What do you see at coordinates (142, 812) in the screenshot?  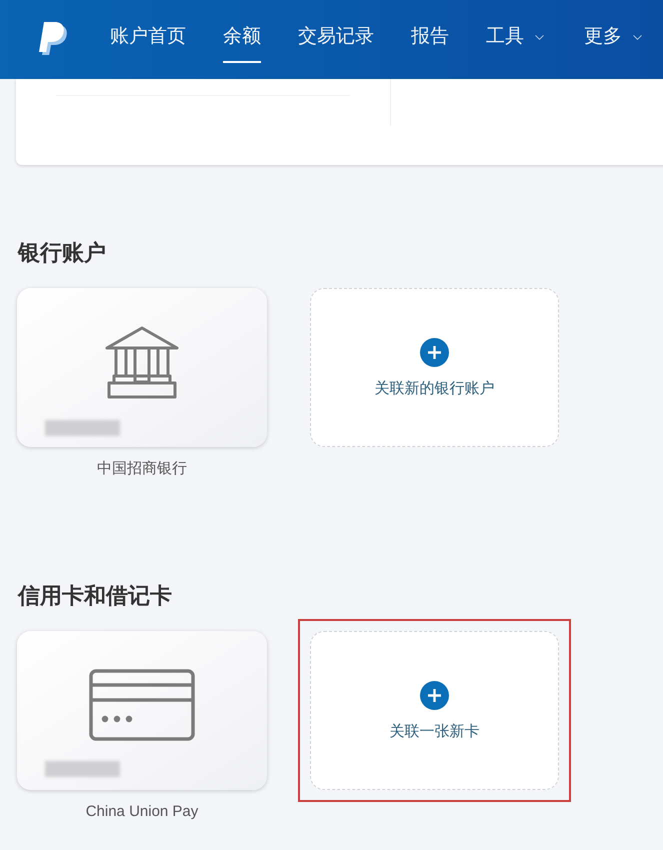 I see `account-caption: China Union Pay` at bounding box center [142, 812].